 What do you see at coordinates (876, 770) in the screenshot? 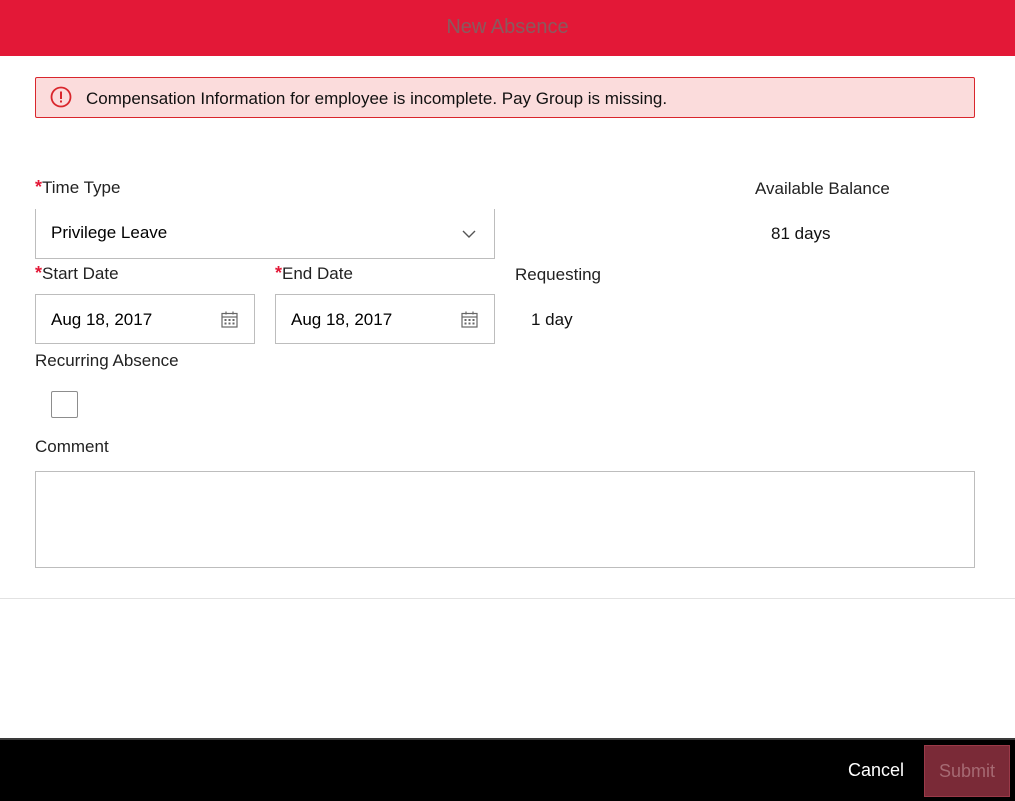
I see `cancel-button: Cancel` at bounding box center [876, 770].